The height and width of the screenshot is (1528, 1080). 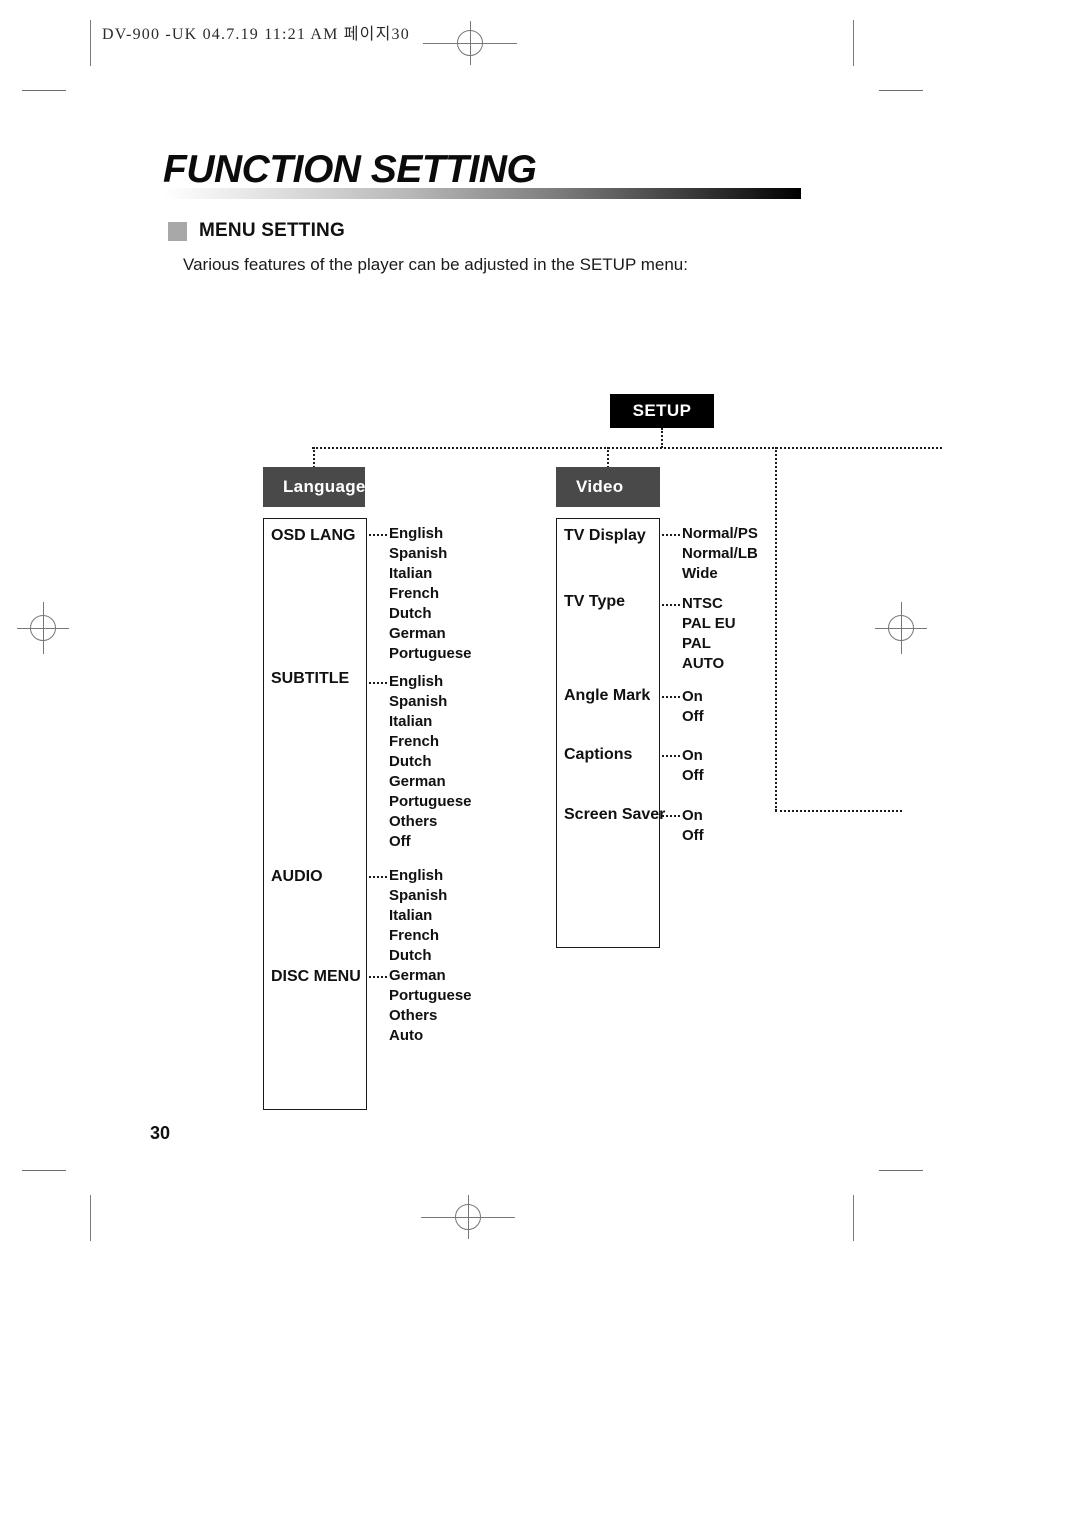 What do you see at coordinates (671, 535) in the screenshot?
I see `connector-tv-display` at bounding box center [671, 535].